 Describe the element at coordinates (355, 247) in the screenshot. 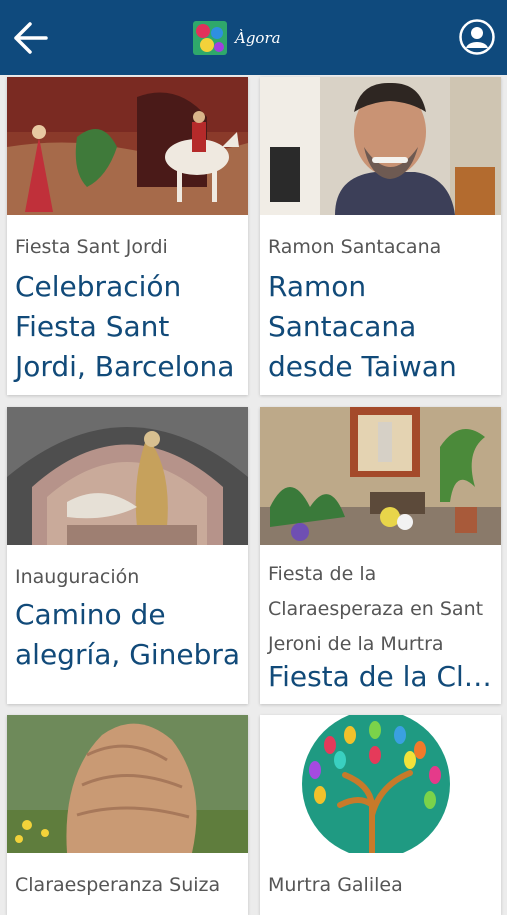

I see `card-category: Ramon Santacana` at that location.